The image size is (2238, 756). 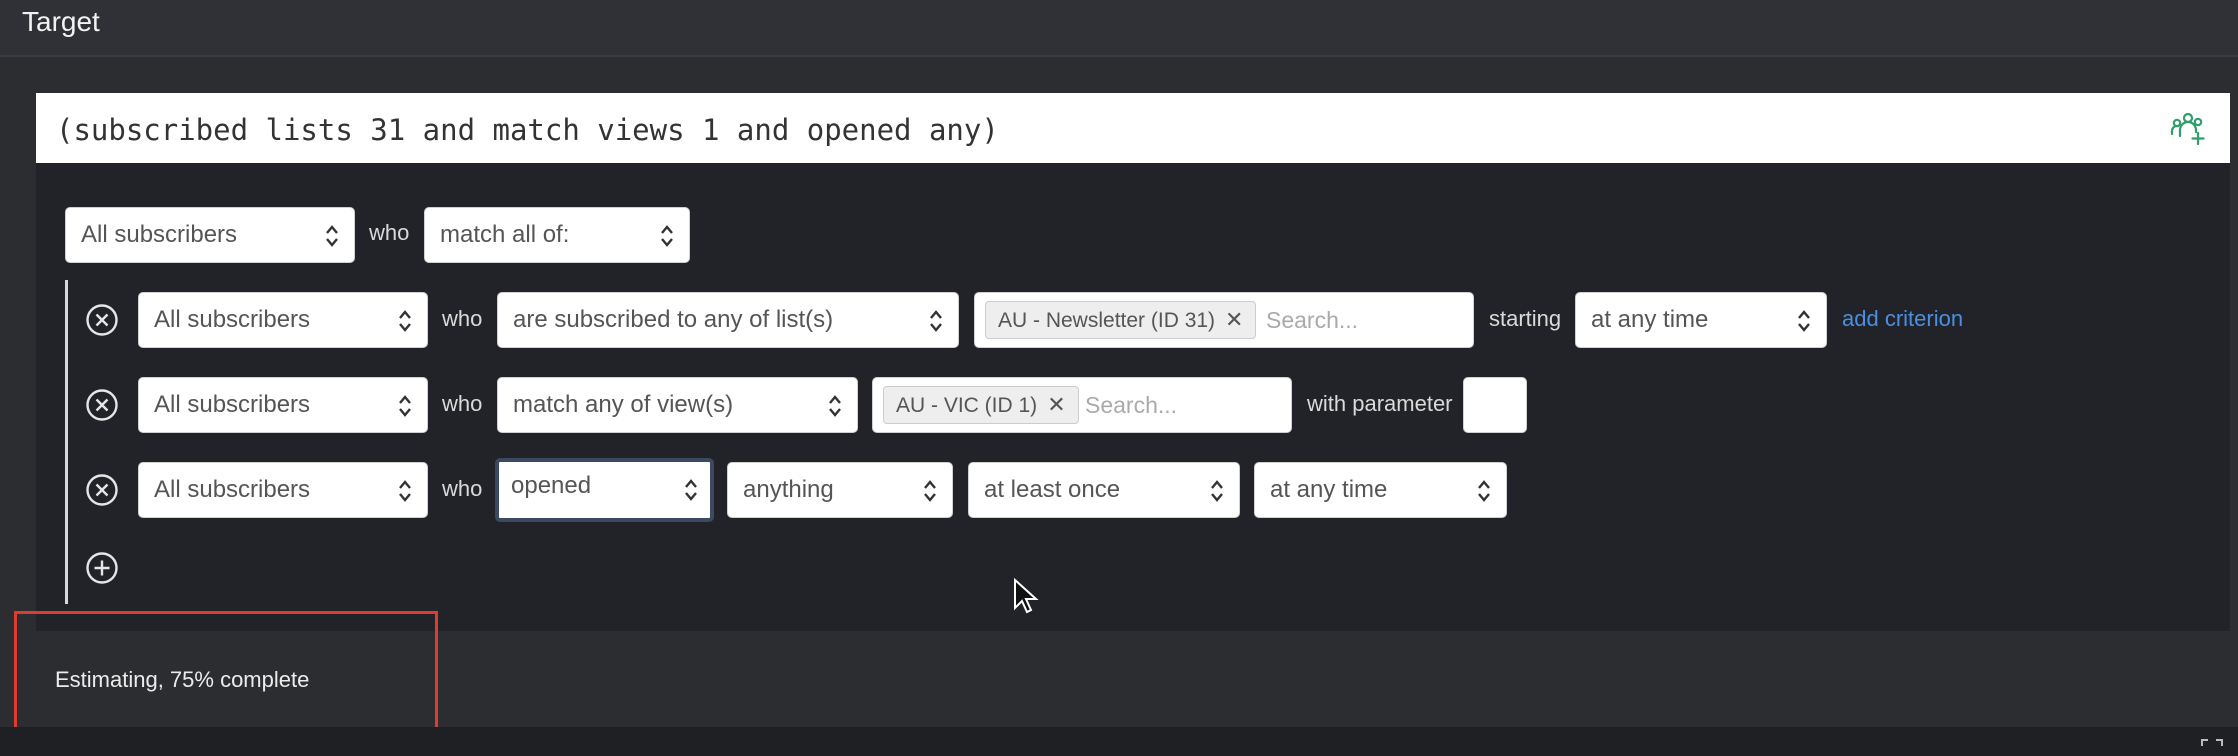 I want to click on match-mode-select: match all of:, so click(x=557, y=235).